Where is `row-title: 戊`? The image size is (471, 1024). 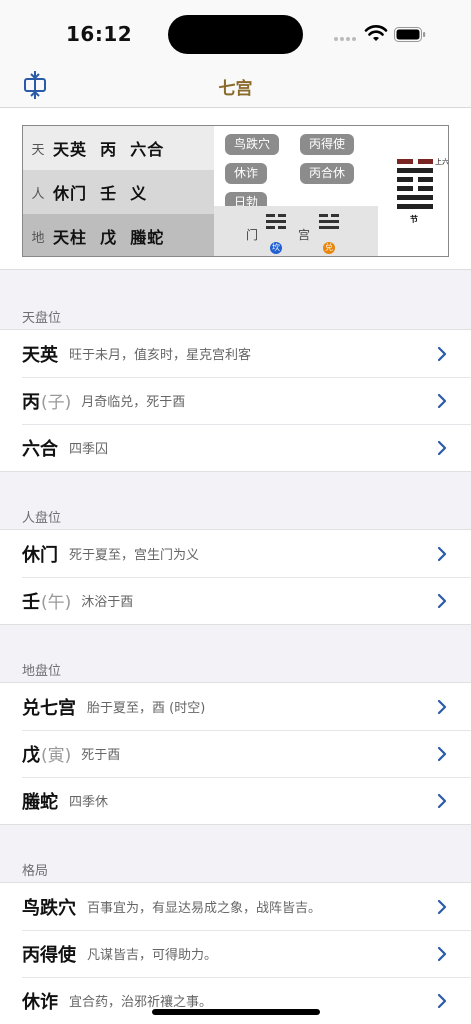
row-title: 戊 is located at coordinates (31, 755).